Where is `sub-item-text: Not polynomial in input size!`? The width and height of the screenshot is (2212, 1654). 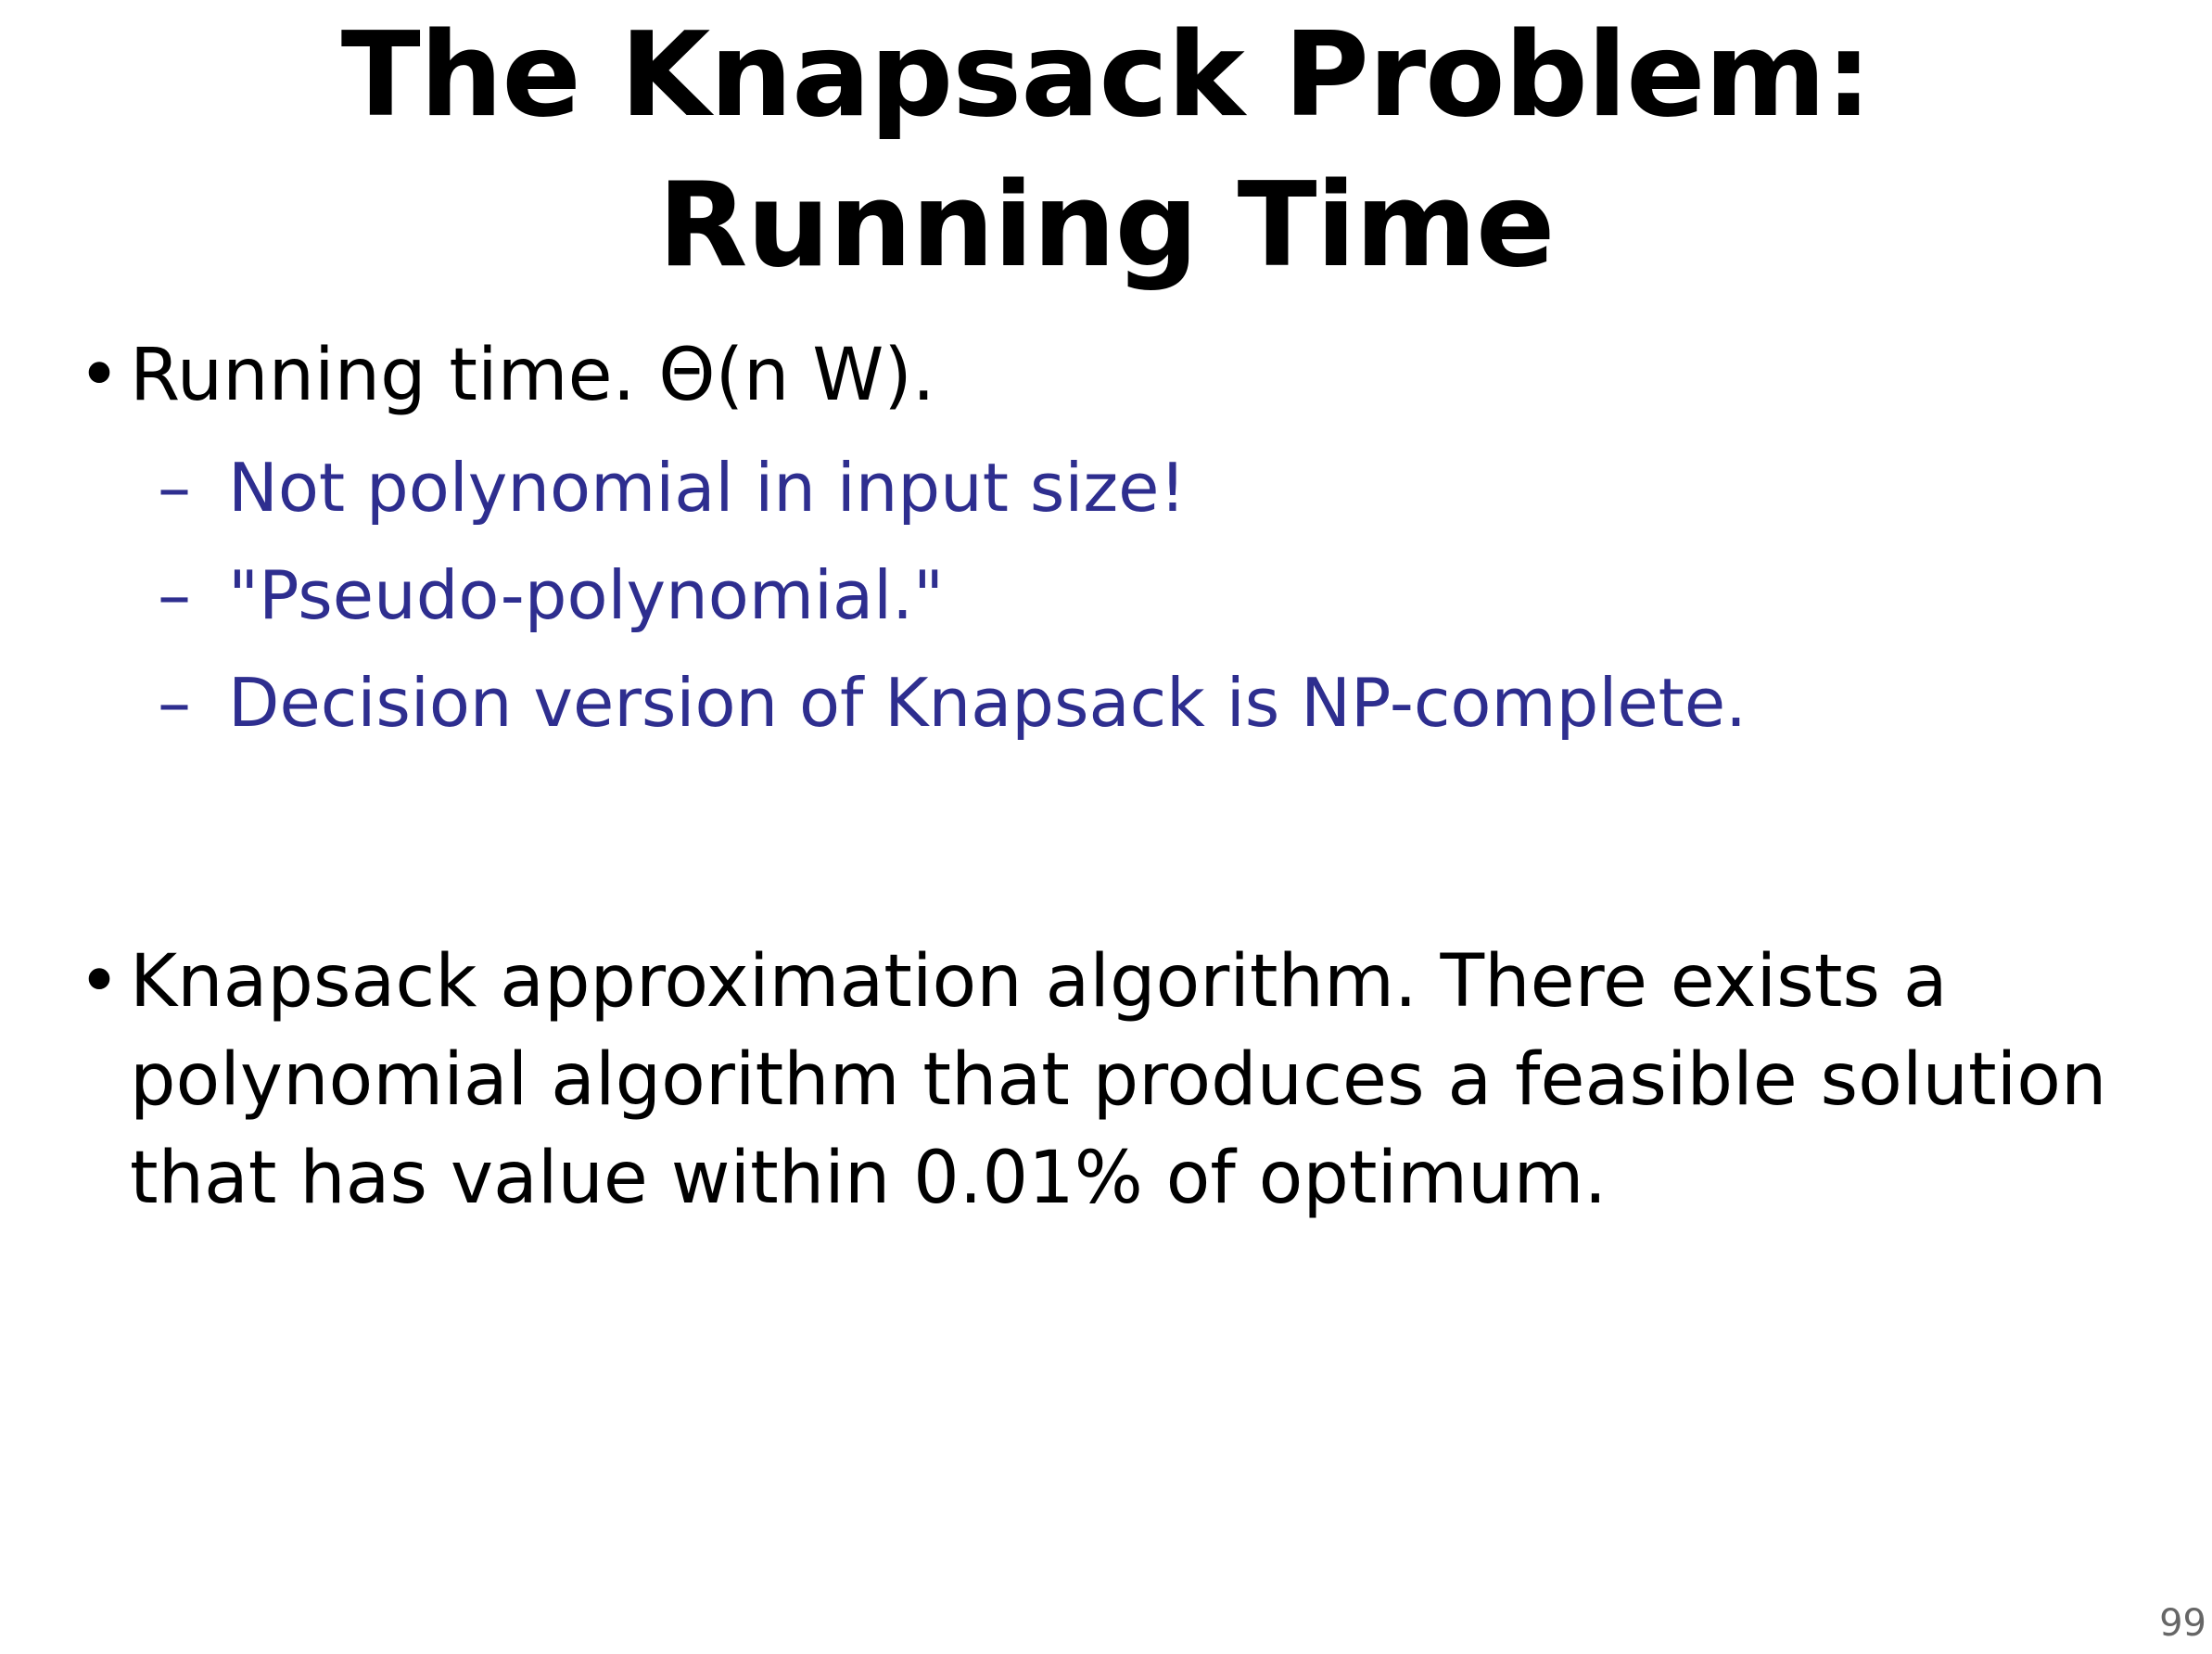 sub-item-text: Not polynomial in input size! is located at coordinates (707, 488).